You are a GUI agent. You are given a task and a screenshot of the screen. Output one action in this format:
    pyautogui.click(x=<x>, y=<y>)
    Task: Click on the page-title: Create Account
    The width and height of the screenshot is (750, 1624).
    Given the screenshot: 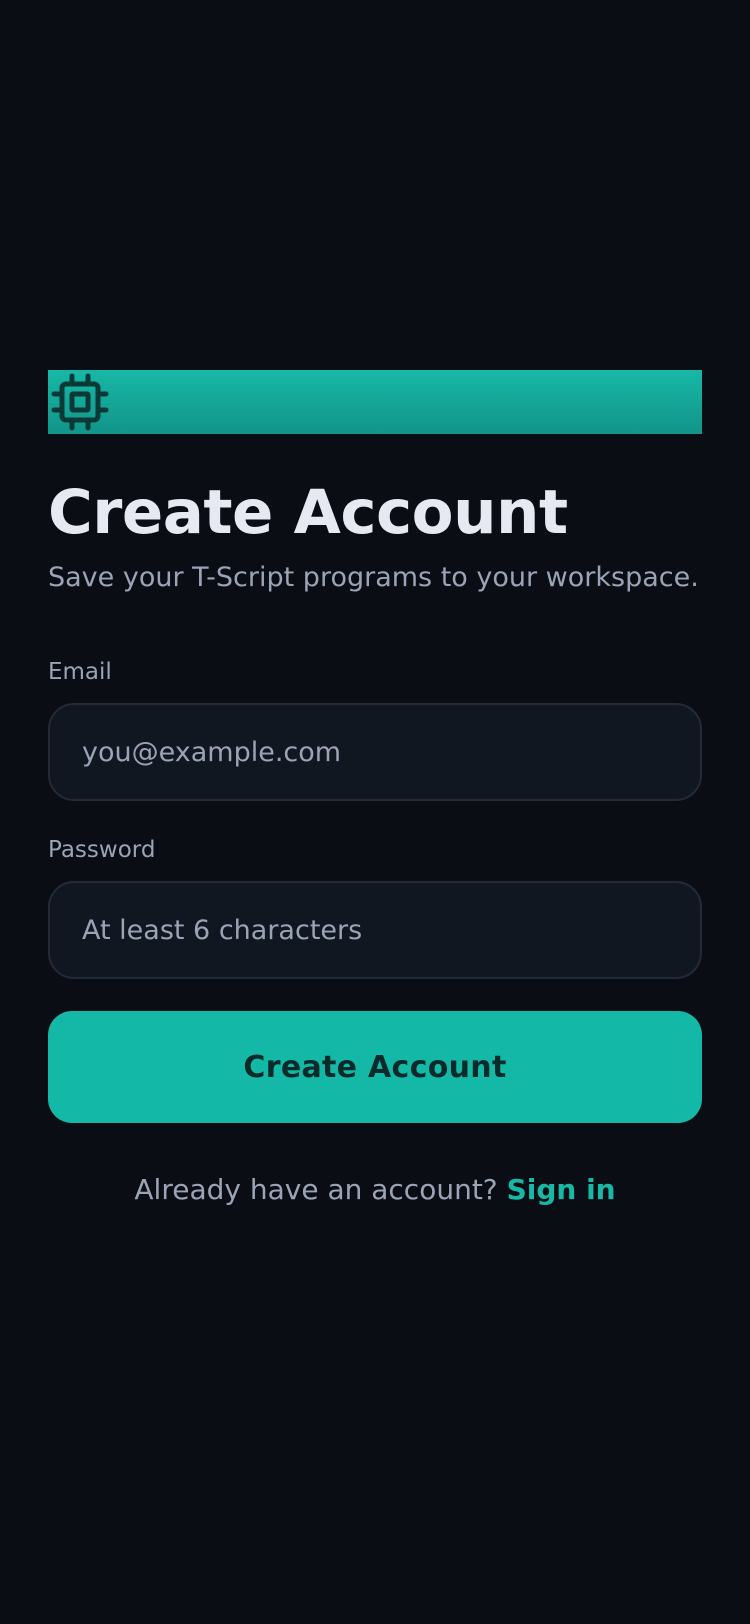 What is the action you would take?
    pyautogui.click(x=308, y=512)
    